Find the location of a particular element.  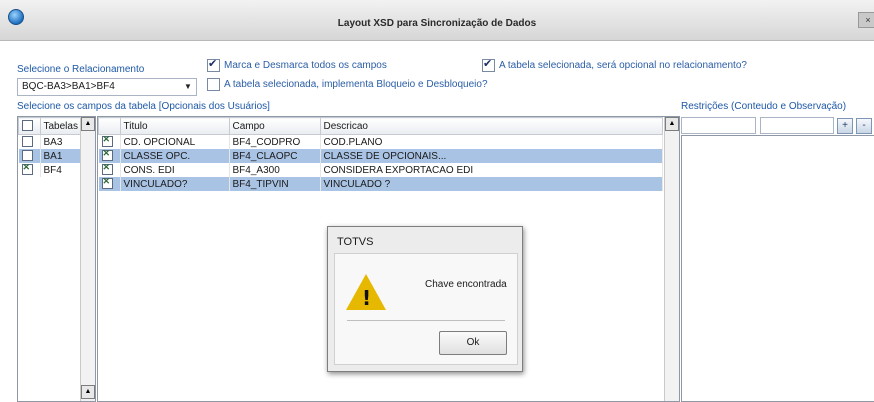

field-titulo: CONS. EDI is located at coordinates (175, 170).